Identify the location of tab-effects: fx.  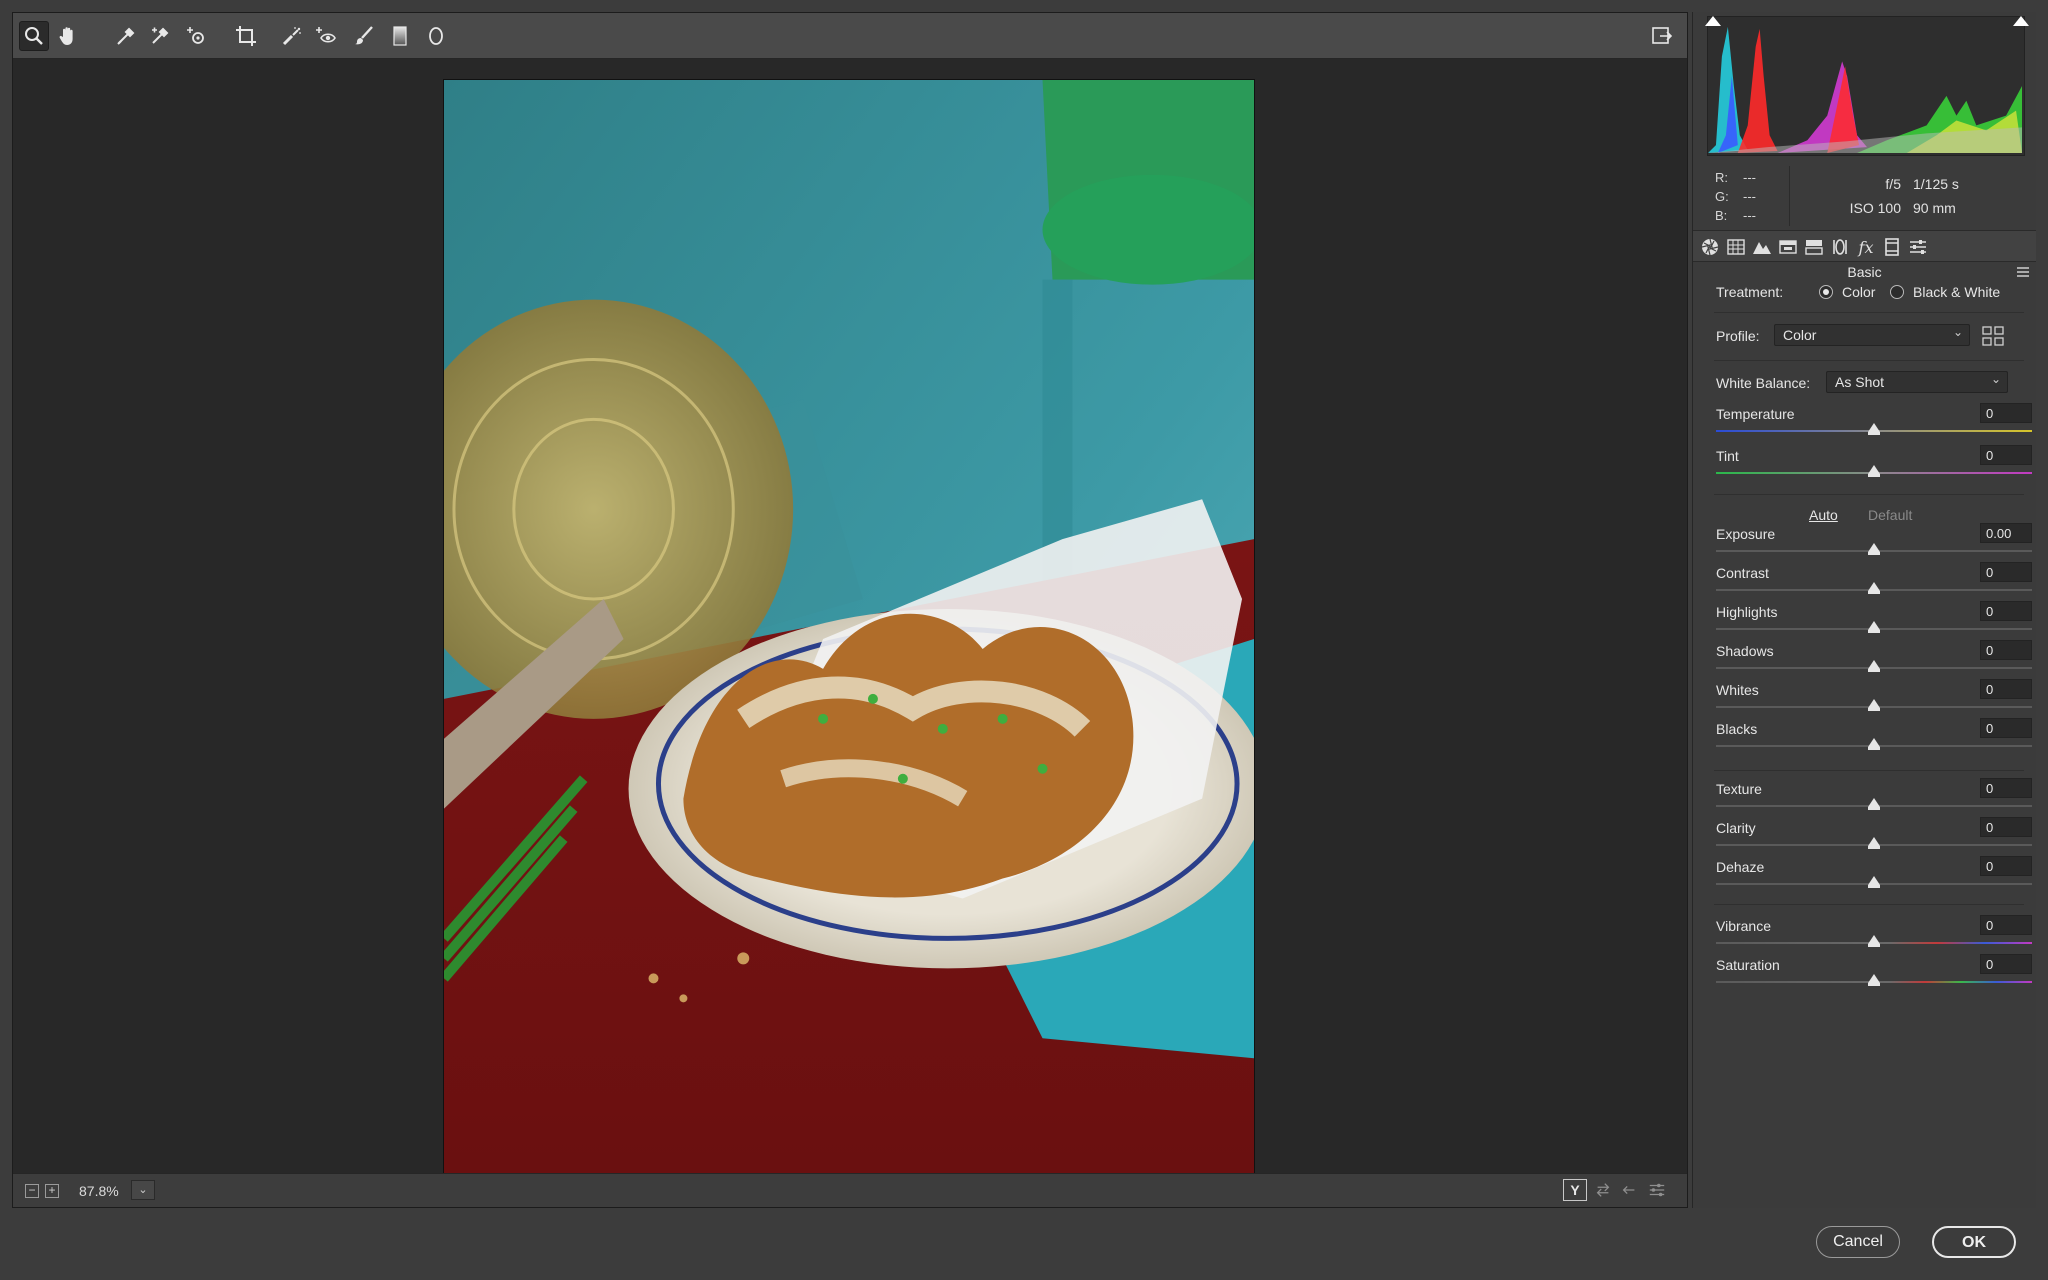
(1866, 247).